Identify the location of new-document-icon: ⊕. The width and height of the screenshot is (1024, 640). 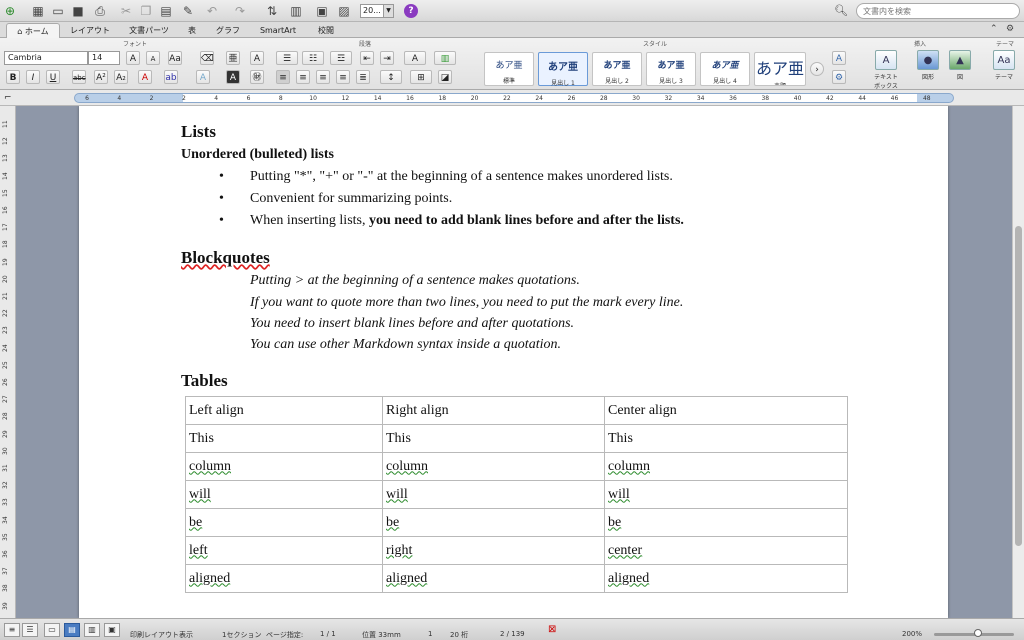
(10, 11).